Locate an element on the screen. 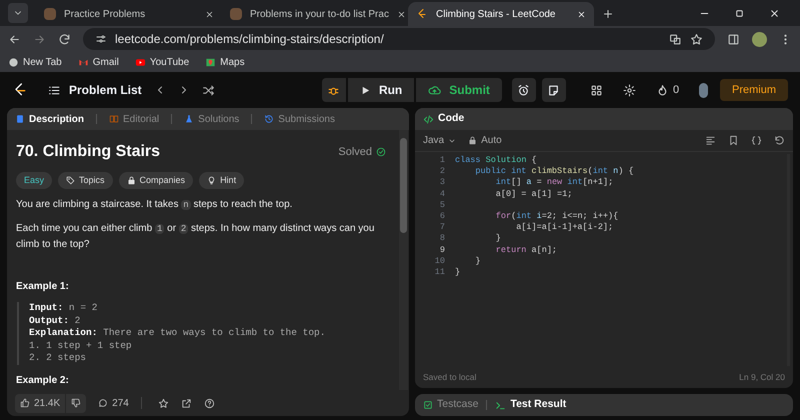 This screenshot has height=420, width=800. thumbs-down-icon is located at coordinates (76, 403).